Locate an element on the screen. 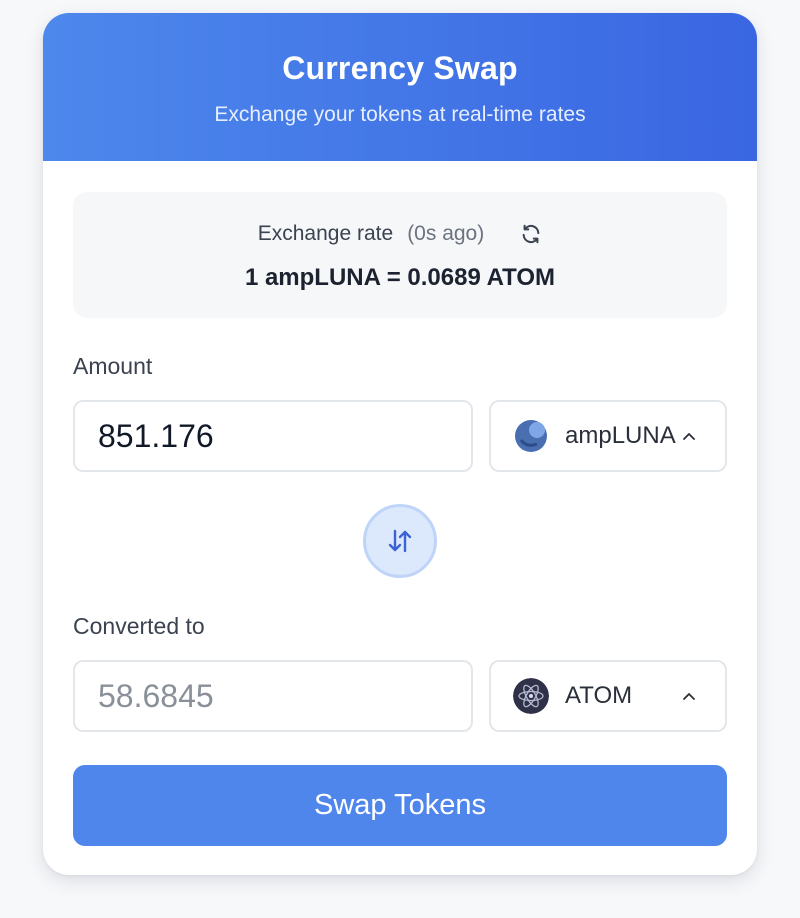 The height and width of the screenshot is (918, 800). ampluna-icon is located at coordinates (531, 436).